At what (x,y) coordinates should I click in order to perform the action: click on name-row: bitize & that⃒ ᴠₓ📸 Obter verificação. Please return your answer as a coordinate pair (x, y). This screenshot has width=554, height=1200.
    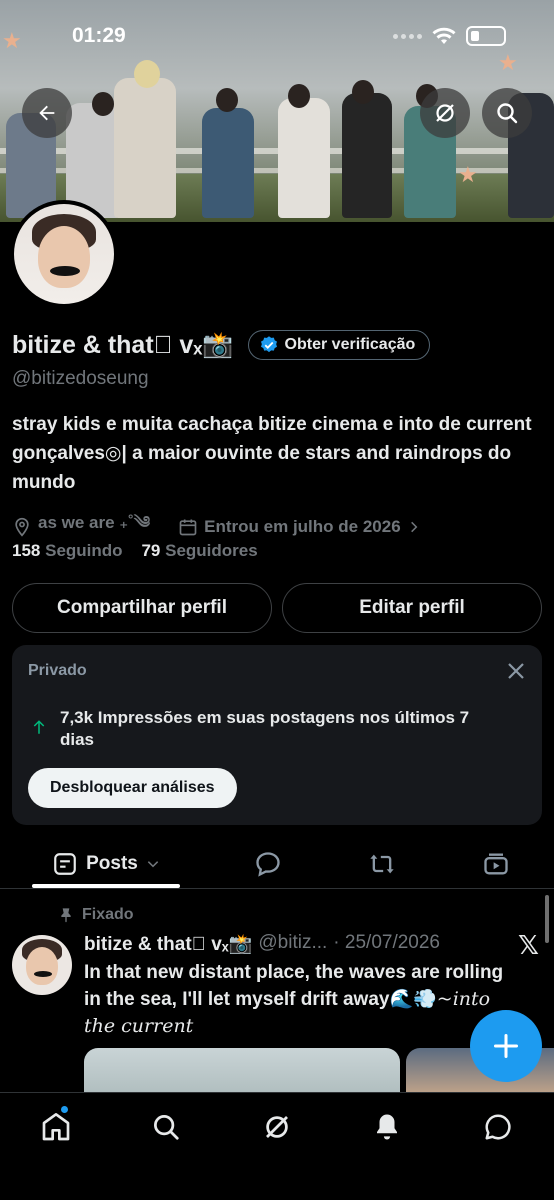
    Looking at the image, I should click on (221, 345).